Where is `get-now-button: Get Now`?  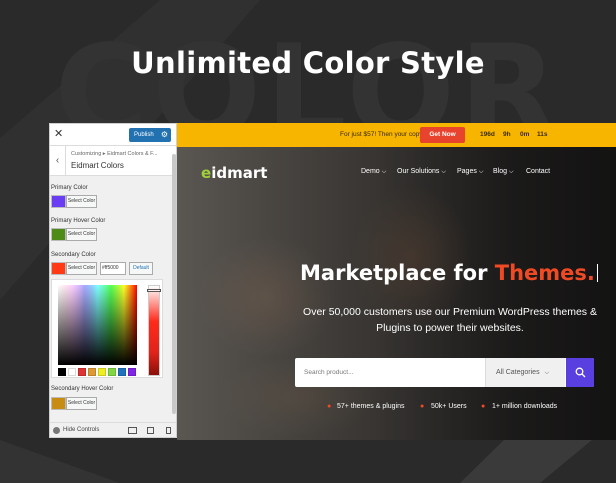
get-now-button: Get Now is located at coordinates (442, 135).